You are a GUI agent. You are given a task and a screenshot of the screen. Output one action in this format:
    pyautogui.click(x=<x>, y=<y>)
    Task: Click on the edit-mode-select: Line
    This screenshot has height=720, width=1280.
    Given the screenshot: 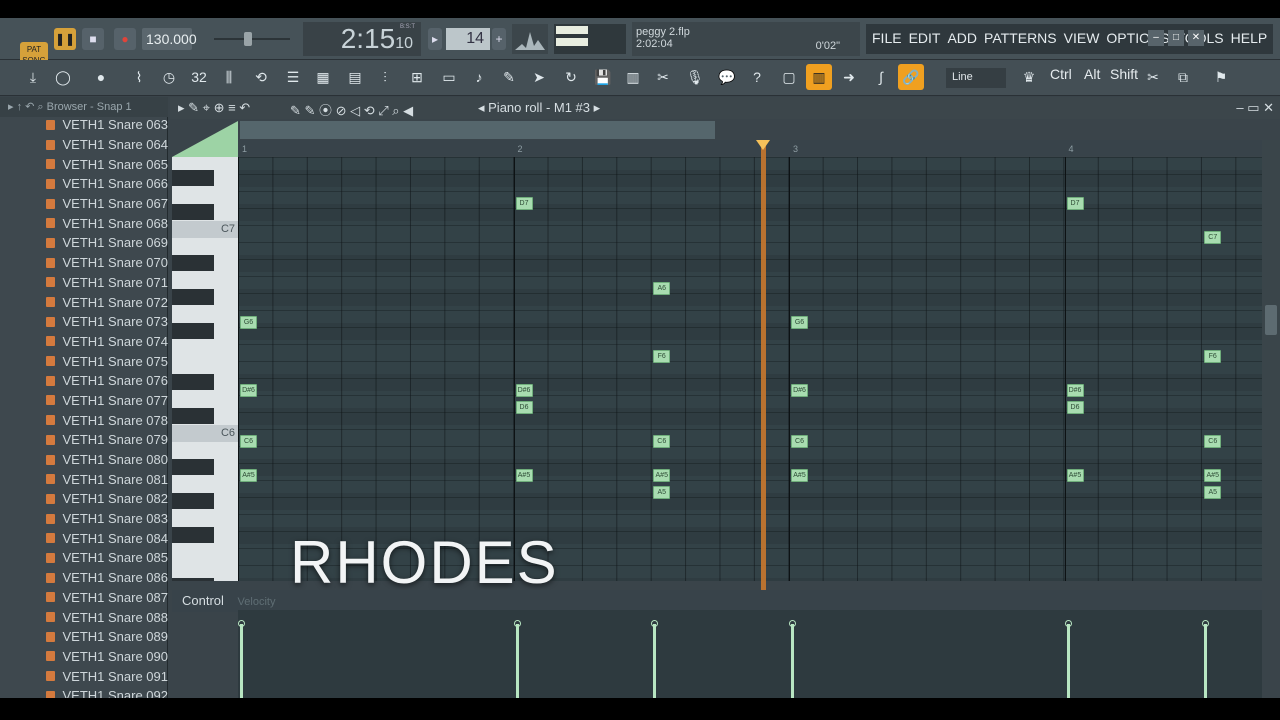 What is the action you would take?
    pyautogui.click(x=976, y=78)
    